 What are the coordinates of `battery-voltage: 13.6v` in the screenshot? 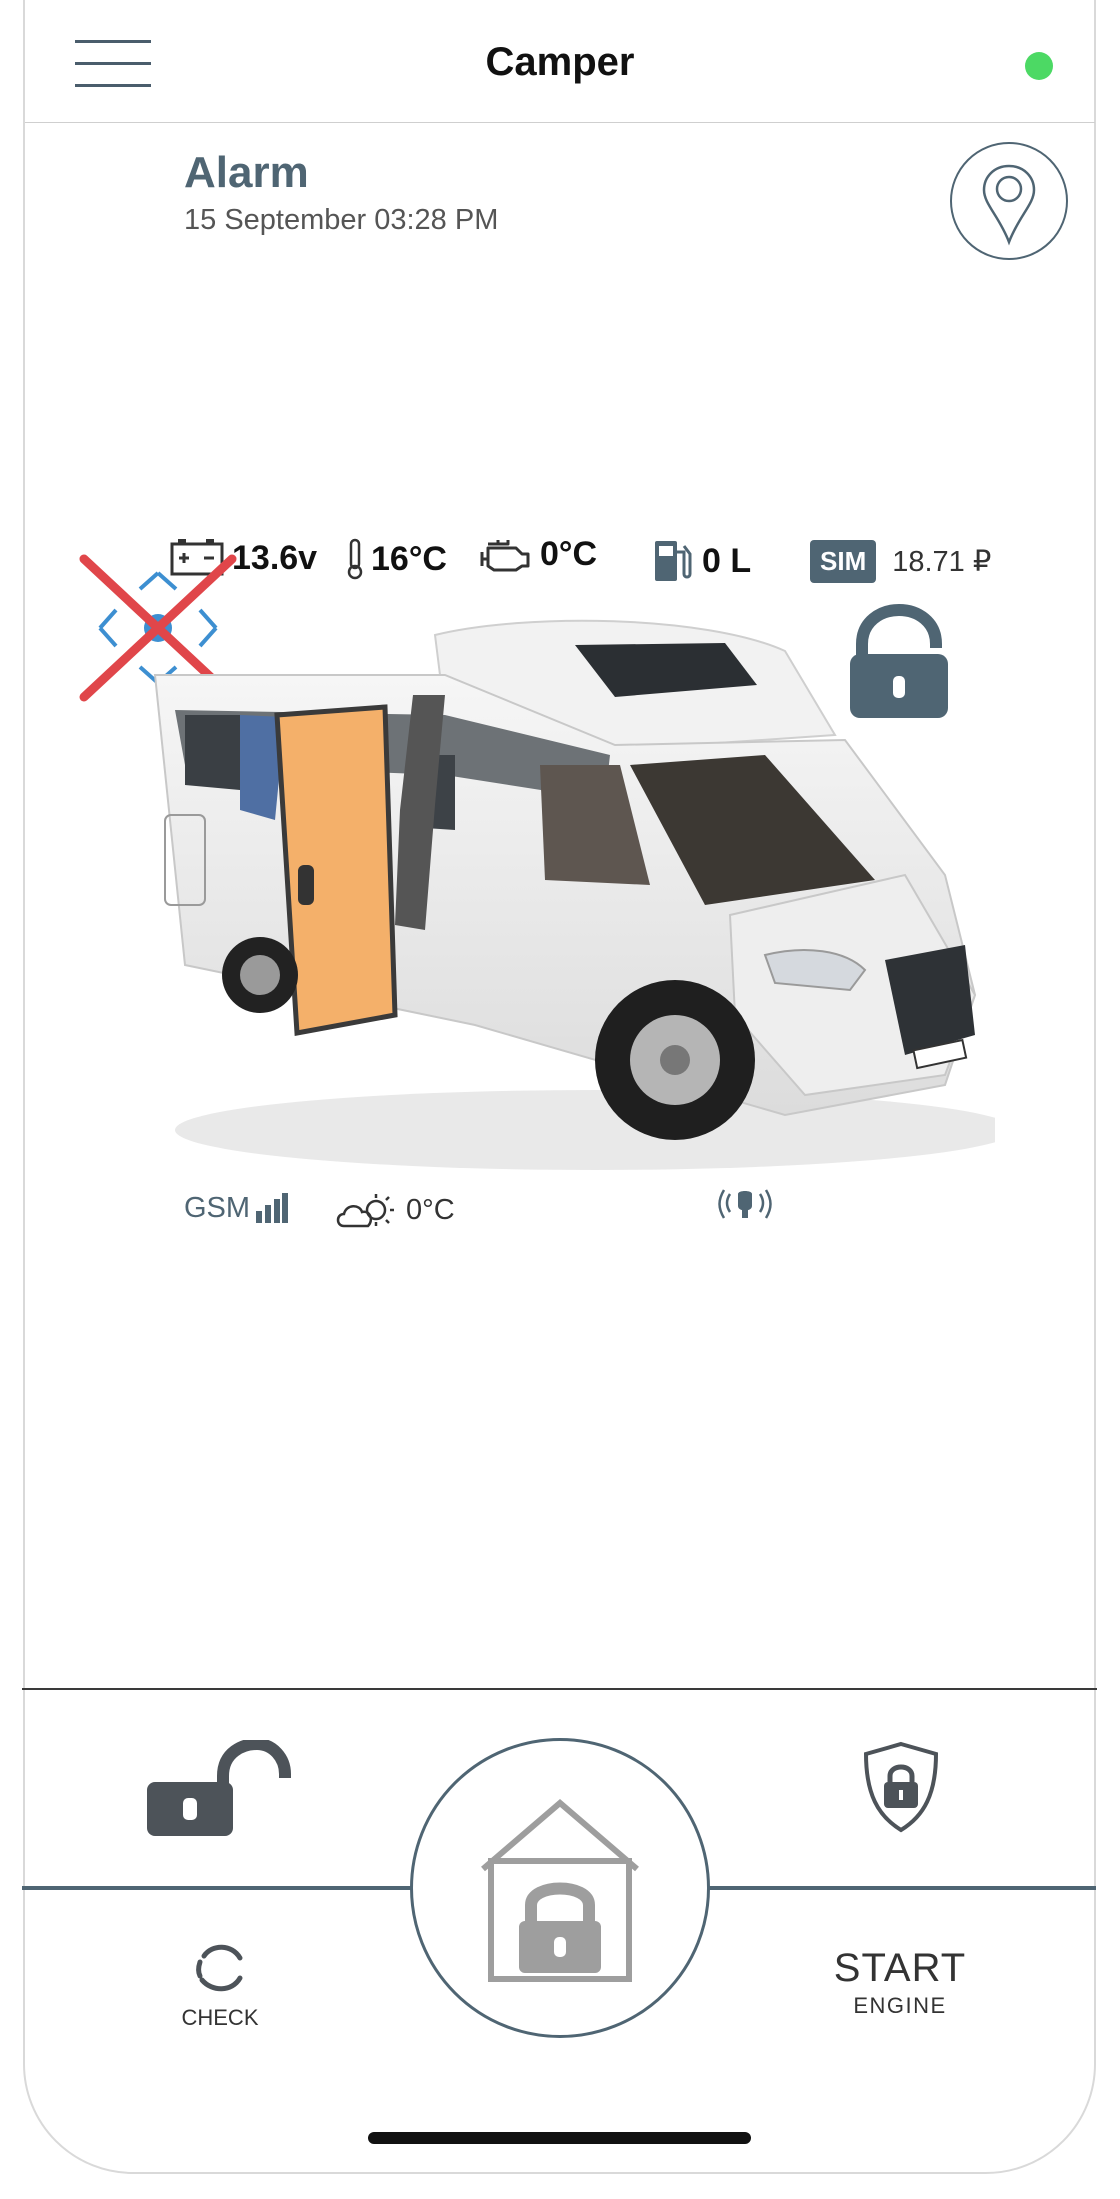 It's located at (275, 557).